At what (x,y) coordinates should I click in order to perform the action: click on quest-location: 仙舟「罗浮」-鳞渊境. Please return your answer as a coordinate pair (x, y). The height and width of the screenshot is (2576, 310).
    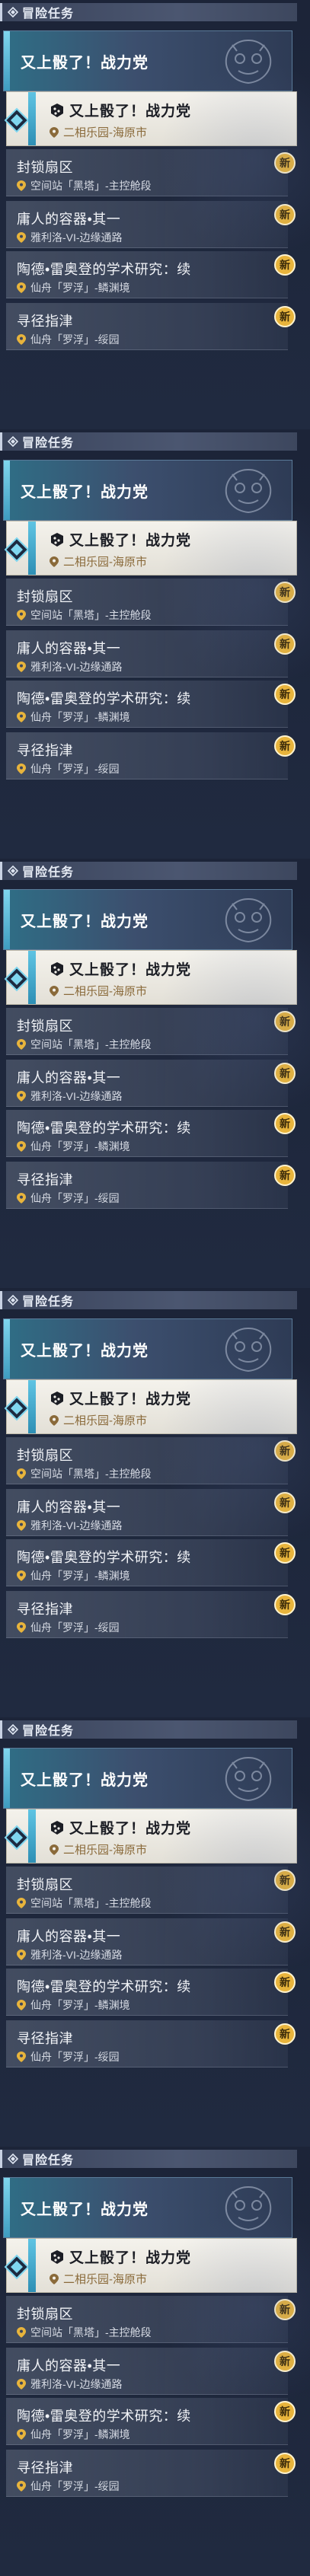
    Looking at the image, I should click on (80, 1576).